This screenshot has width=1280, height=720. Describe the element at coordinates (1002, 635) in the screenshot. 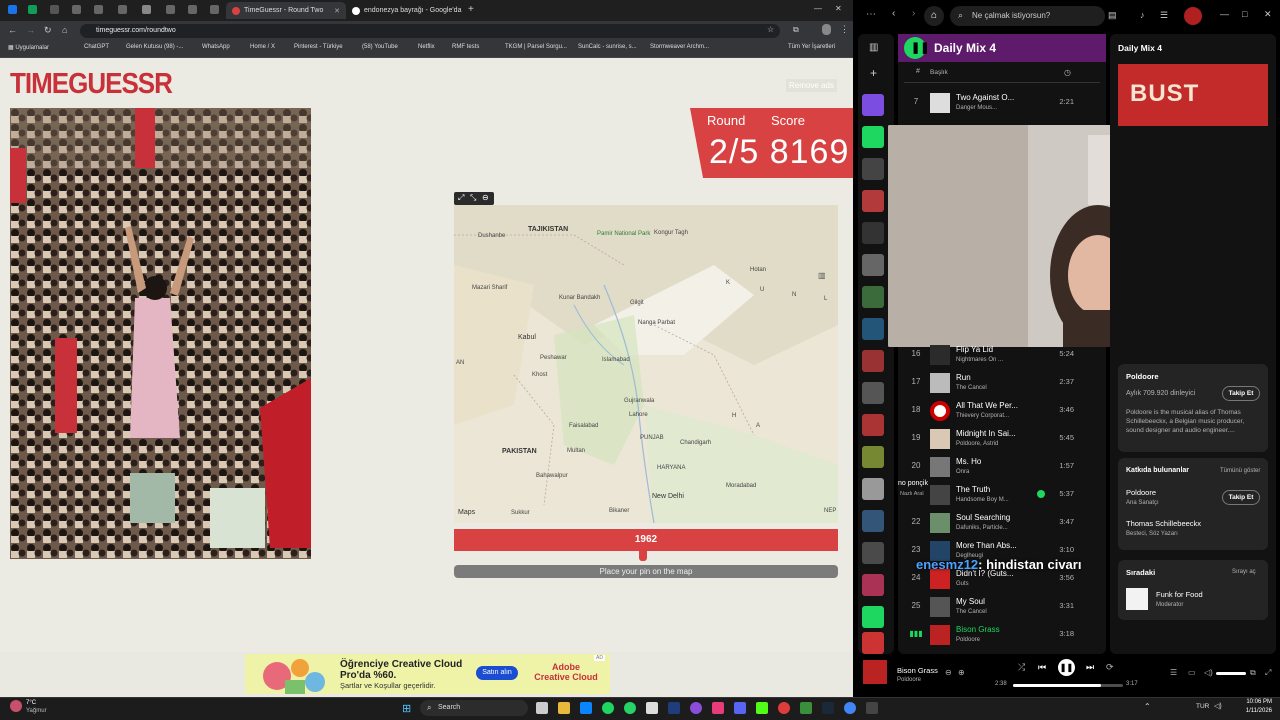

I see `track-row-playing: ▮▮▮ Bison Grass Poldoore 3:18` at that location.